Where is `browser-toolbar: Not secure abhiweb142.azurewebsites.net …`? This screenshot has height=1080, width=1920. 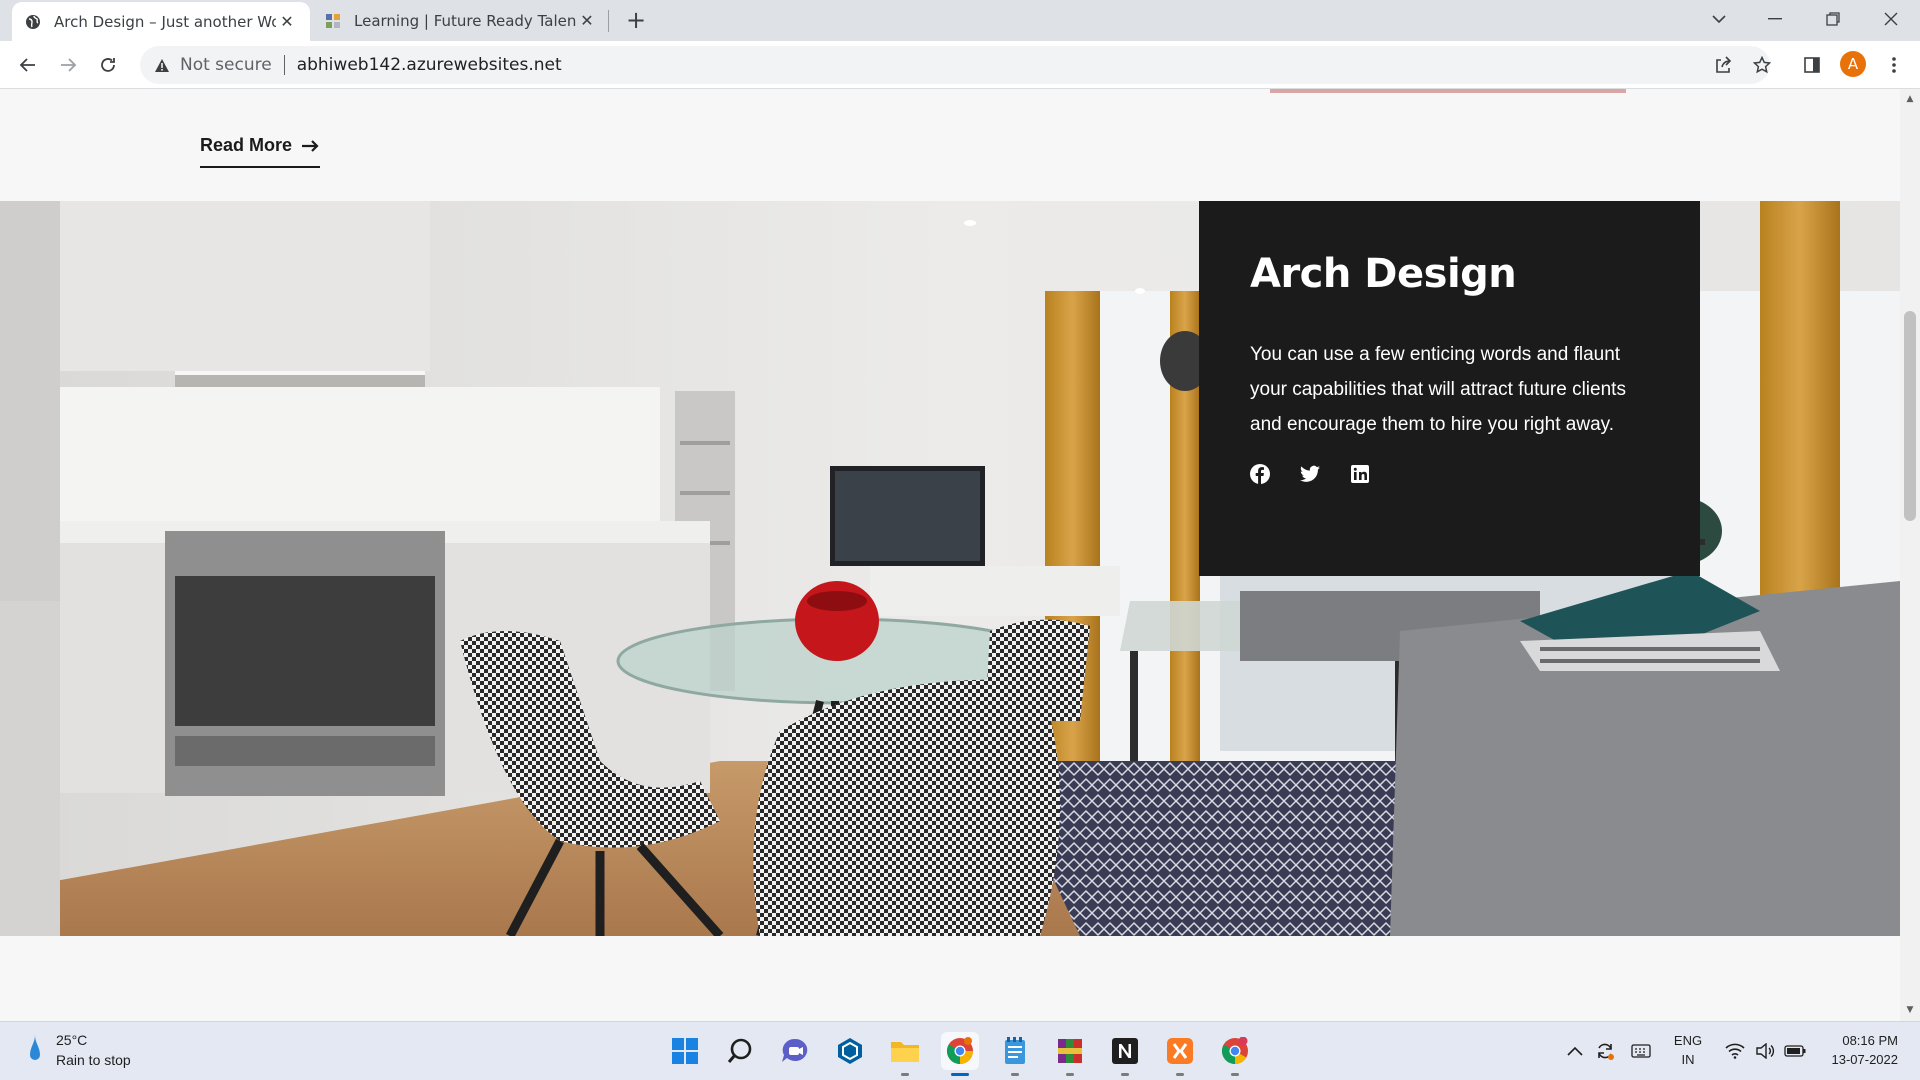 browser-toolbar: Not secure abhiweb142.azurewebsites.net … is located at coordinates (960, 65).